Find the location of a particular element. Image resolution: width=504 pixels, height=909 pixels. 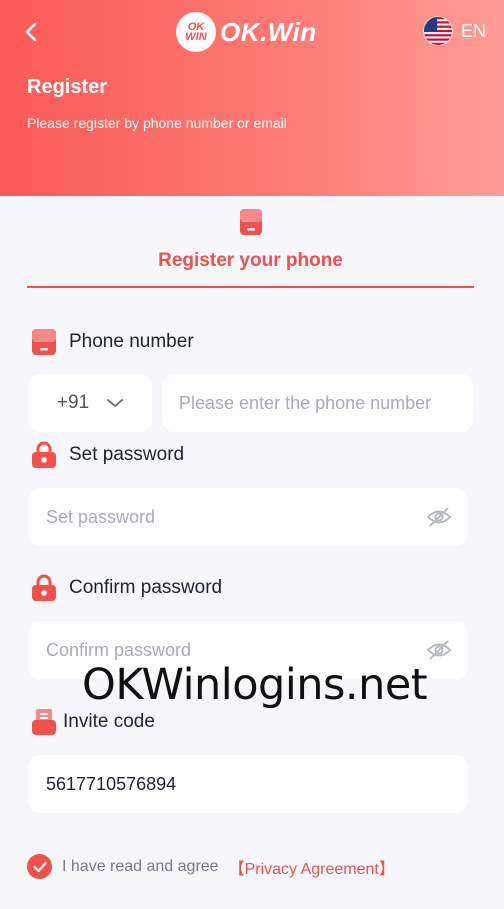

watermark-text: OKWinlogins.net is located at coordinates (255, 685).